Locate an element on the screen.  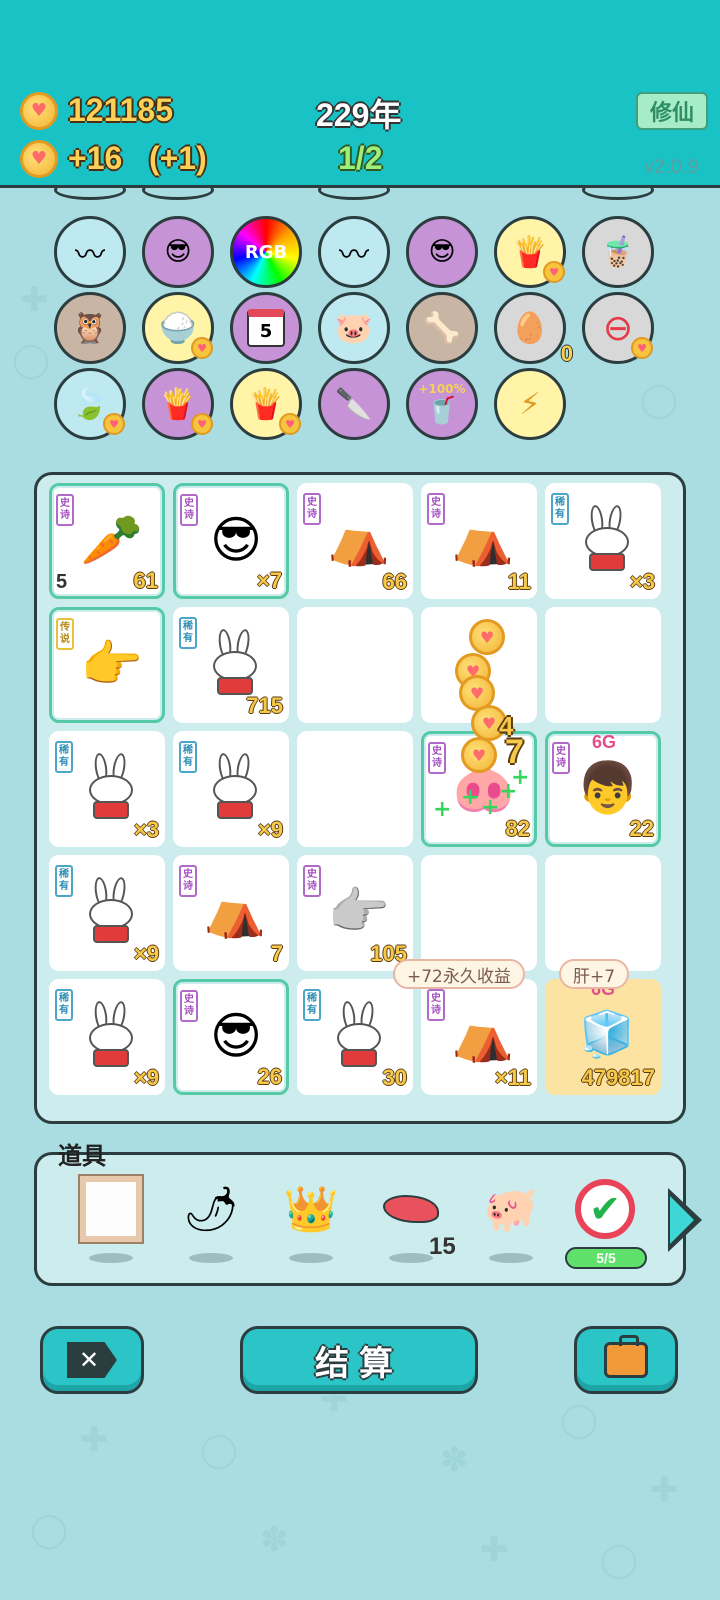
egg-tray-buff-icon: 🥚 0 is located at coordinates (533, 329).